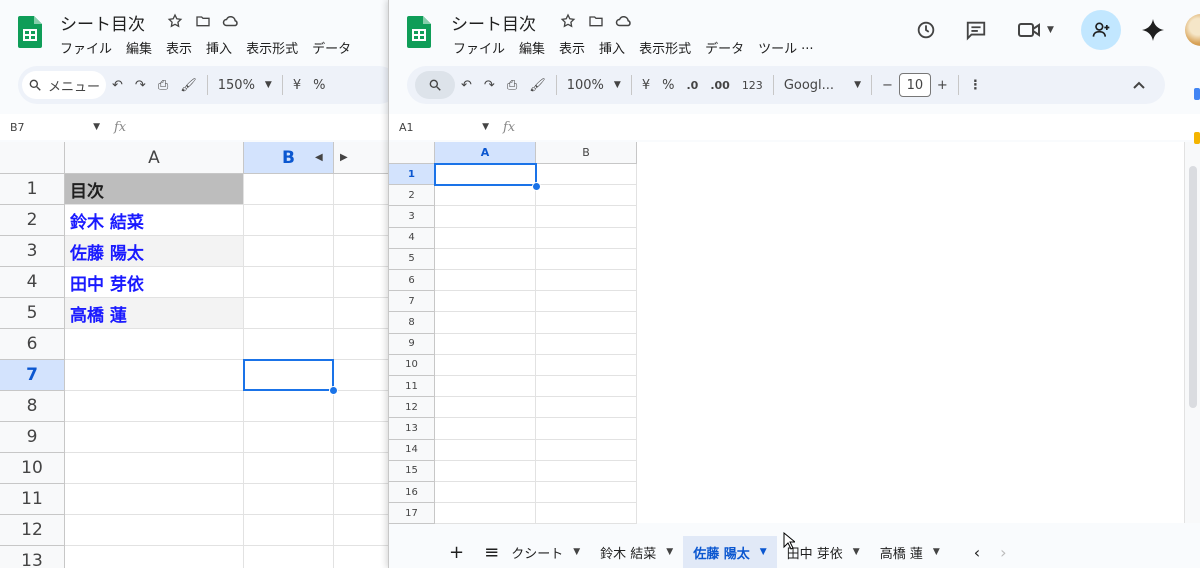 The height and width of the screenshot is (568, 1200). I want to click on selected-cell-b7, so click(288, 375).